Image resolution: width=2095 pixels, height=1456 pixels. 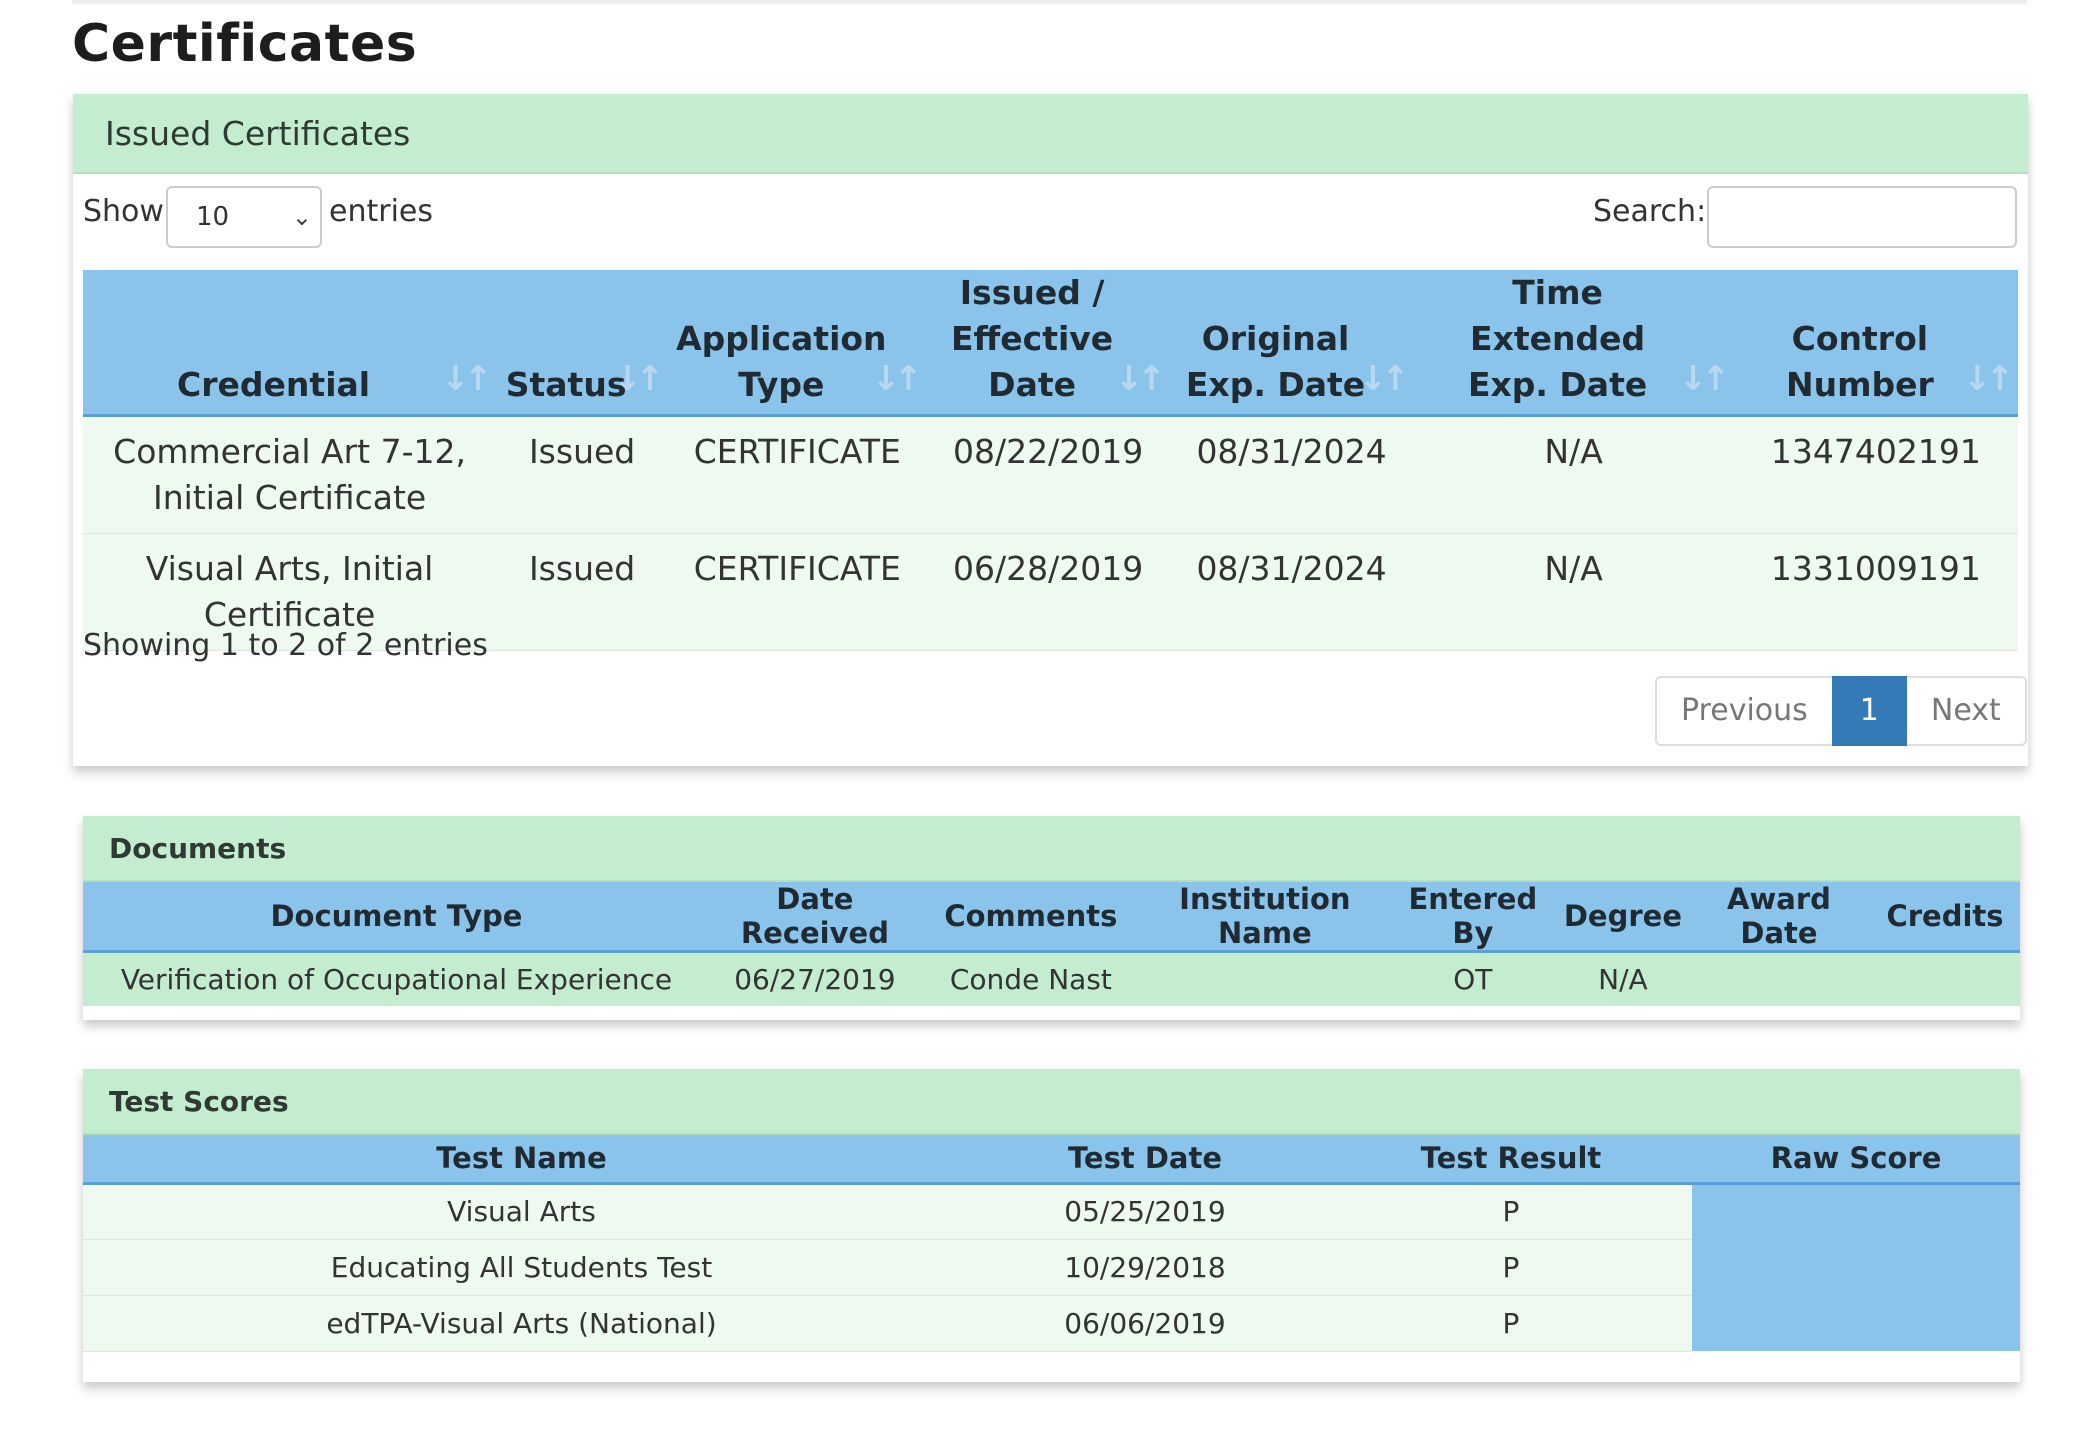 I want to click on column-header-issued-date: Issued / Effective Date ↓↑, so click(x=1048, y=343).